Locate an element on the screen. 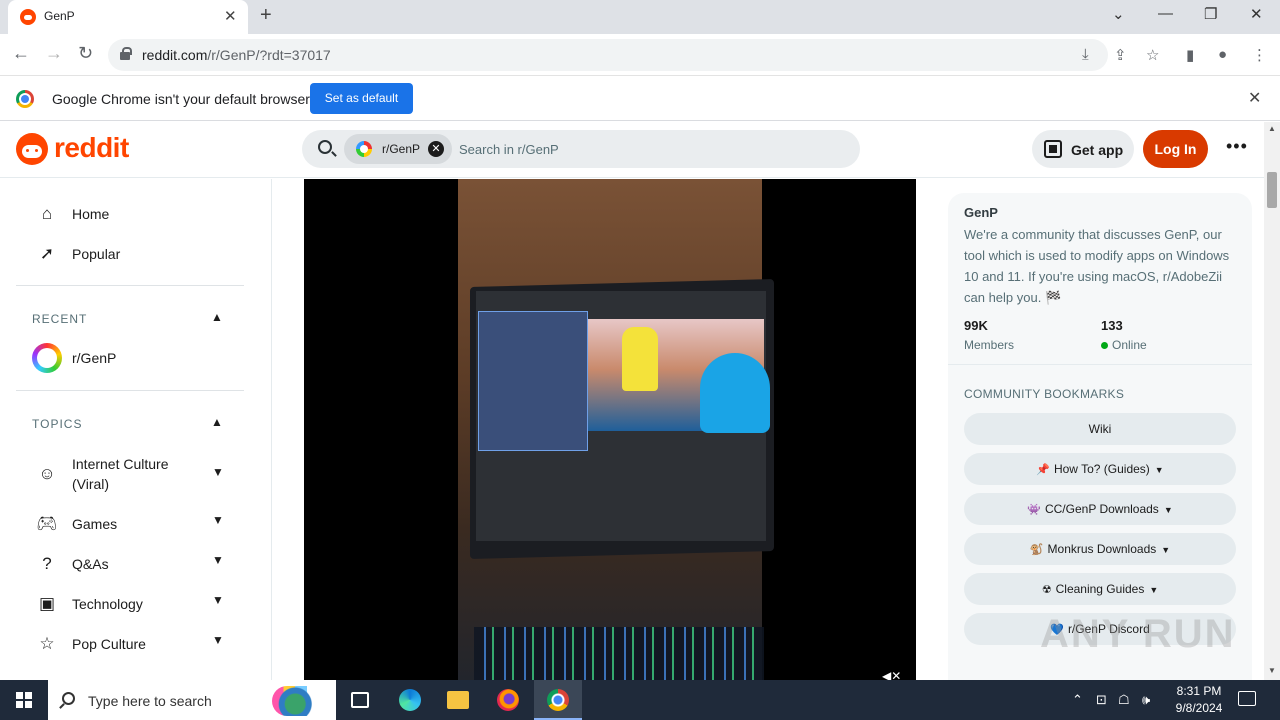 The width and height of the screenshot is (1280, 720). divider is located at coordinates (130, 285).